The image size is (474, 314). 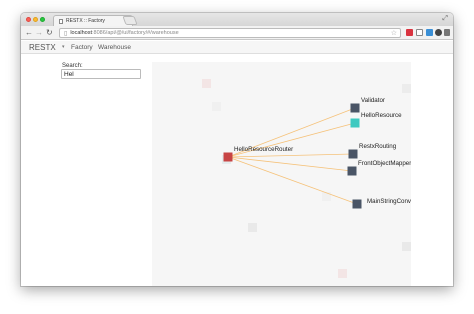 I want to click on extension-red-icon, so click(x=409, y=32).